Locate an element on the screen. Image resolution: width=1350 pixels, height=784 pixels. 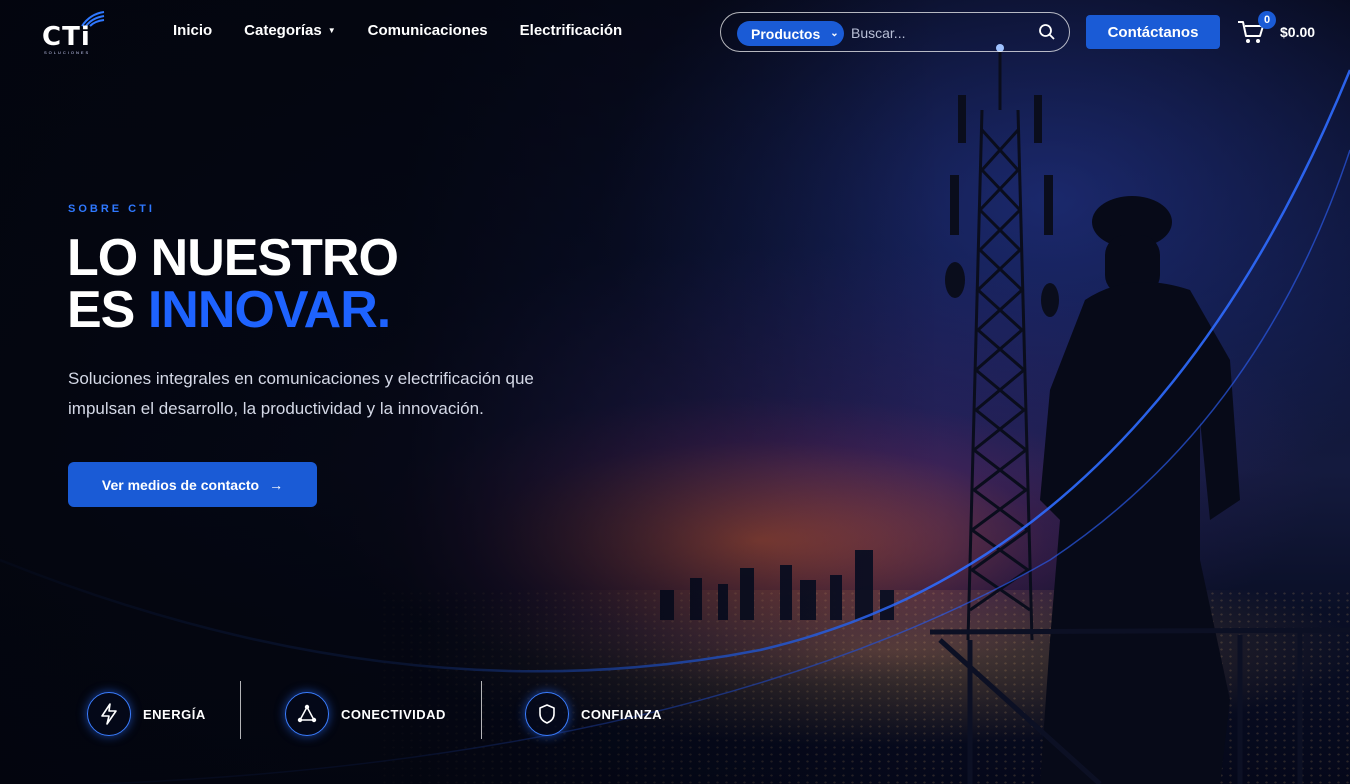
nav-item-electrificacion: Electrificación is located at coordinates (571, 30).